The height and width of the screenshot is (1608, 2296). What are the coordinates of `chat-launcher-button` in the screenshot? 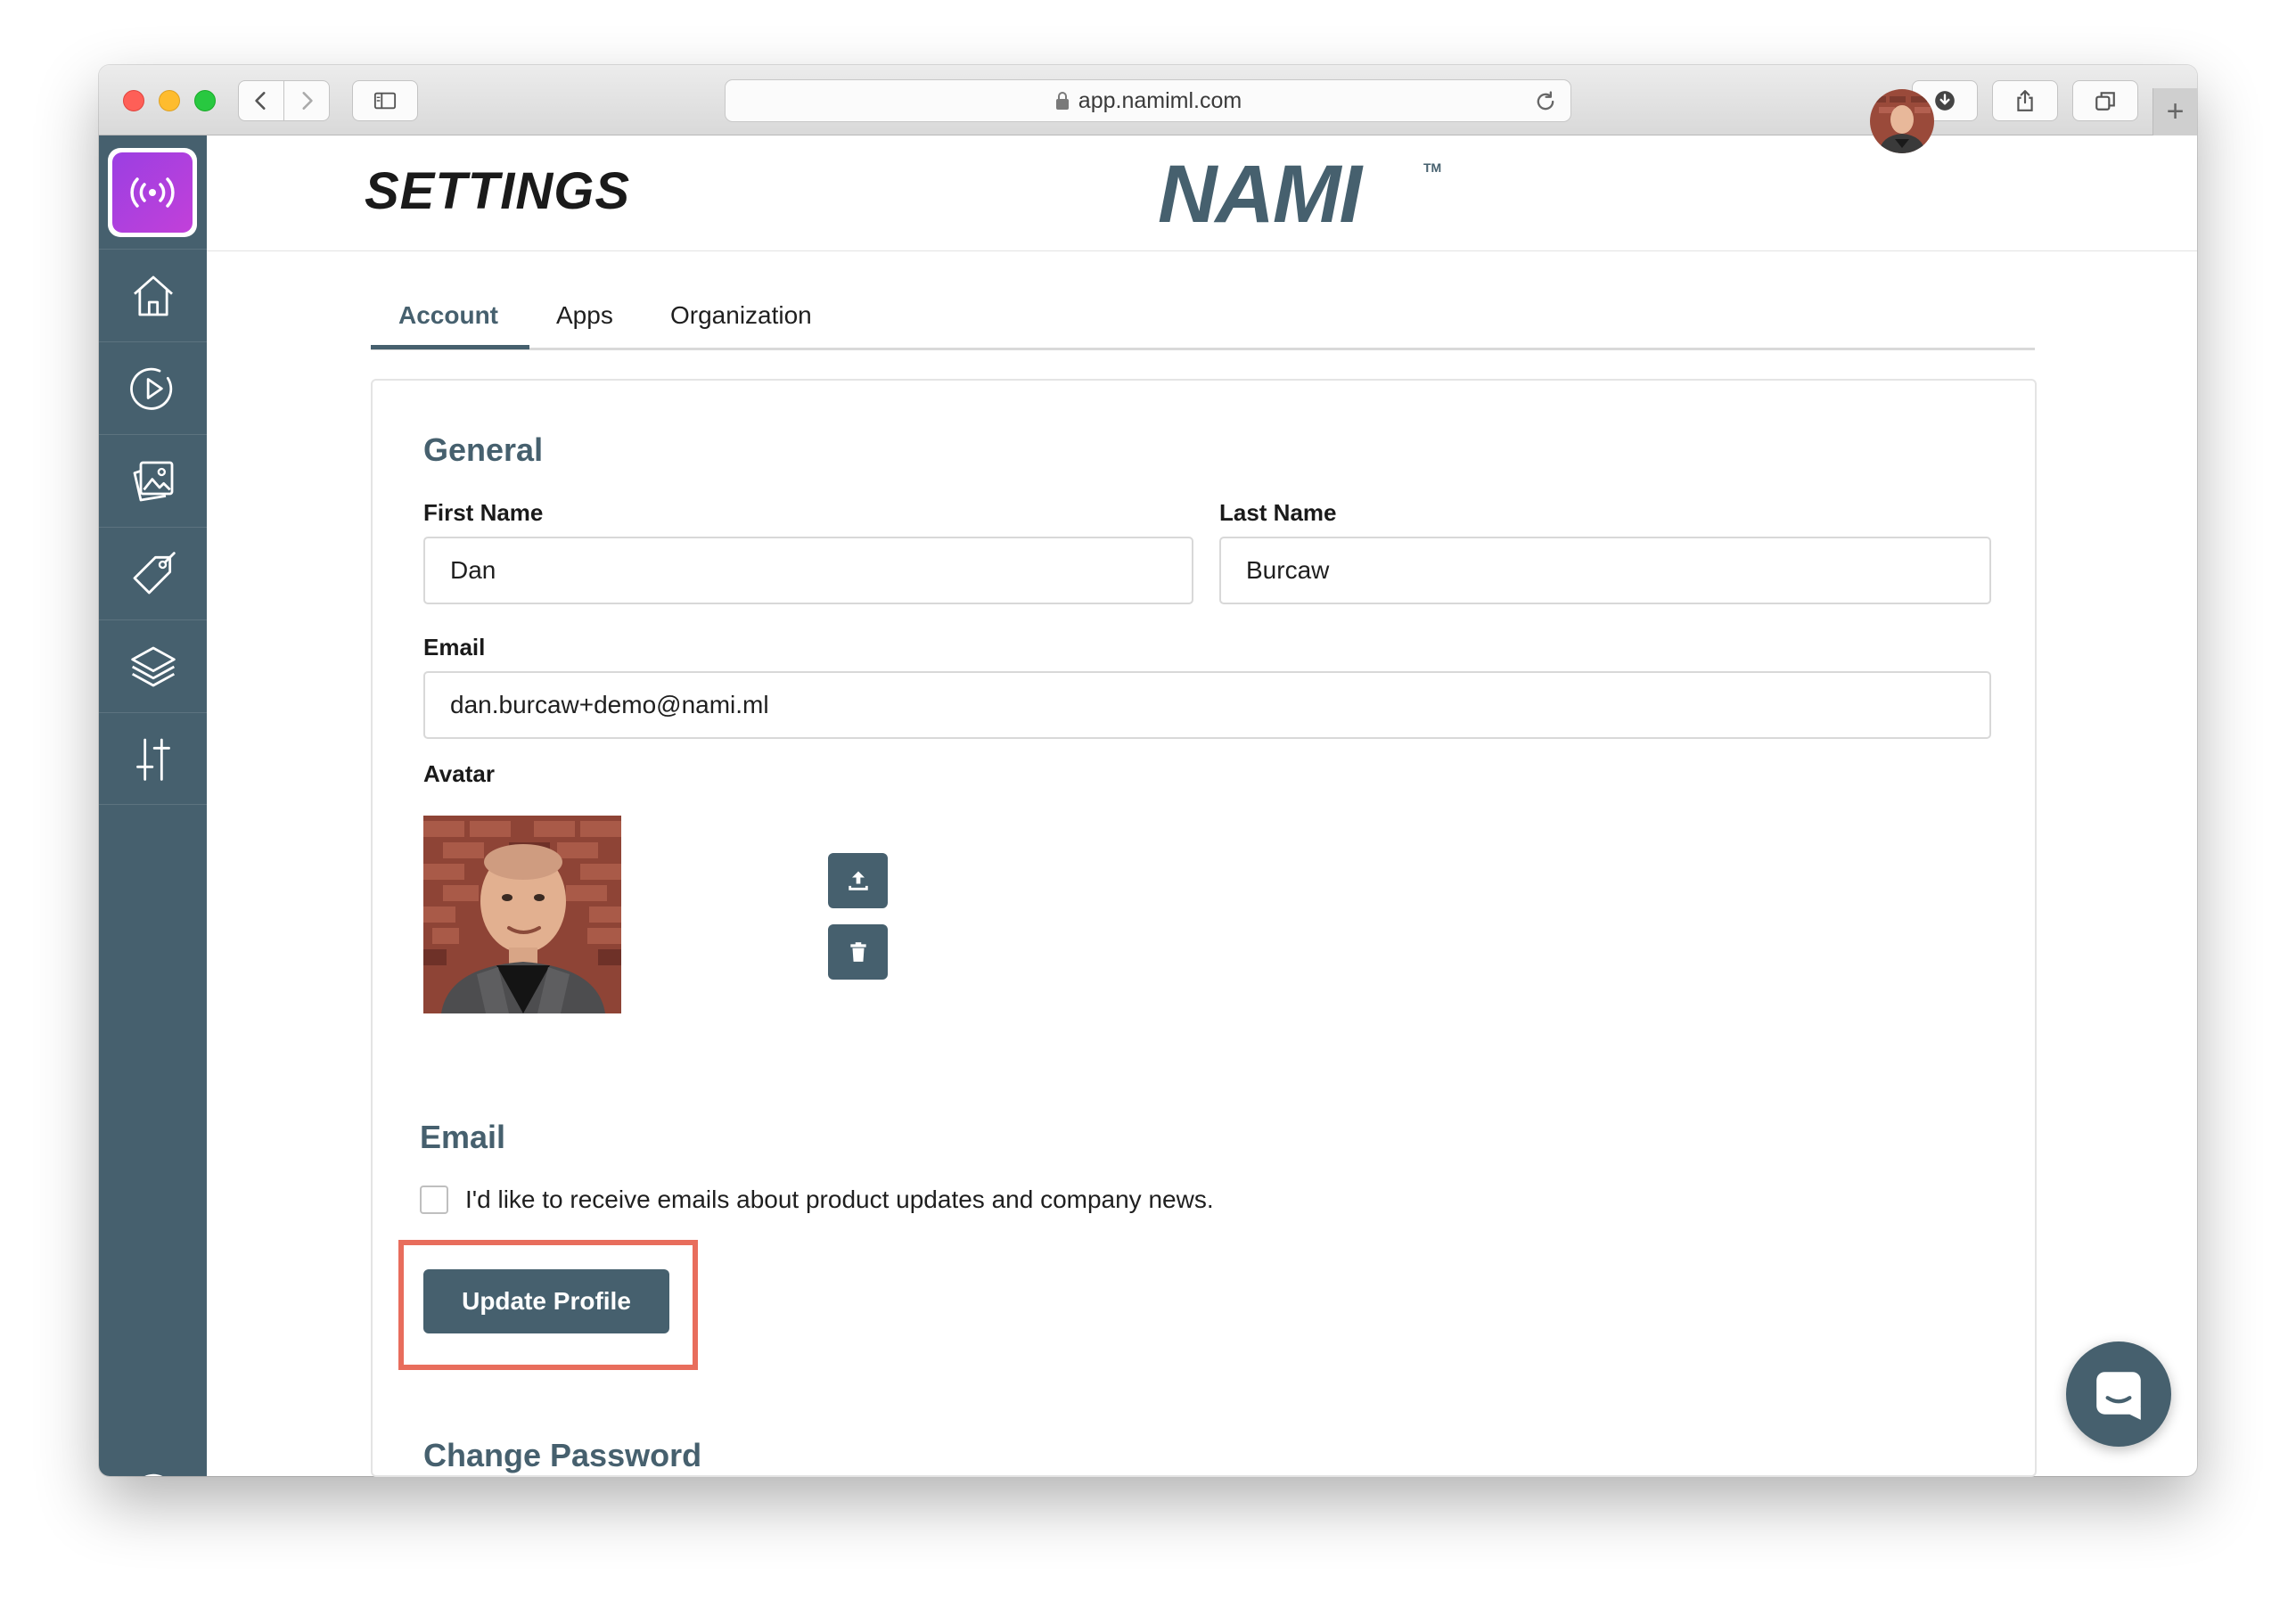 It's located at (2118, 1394).